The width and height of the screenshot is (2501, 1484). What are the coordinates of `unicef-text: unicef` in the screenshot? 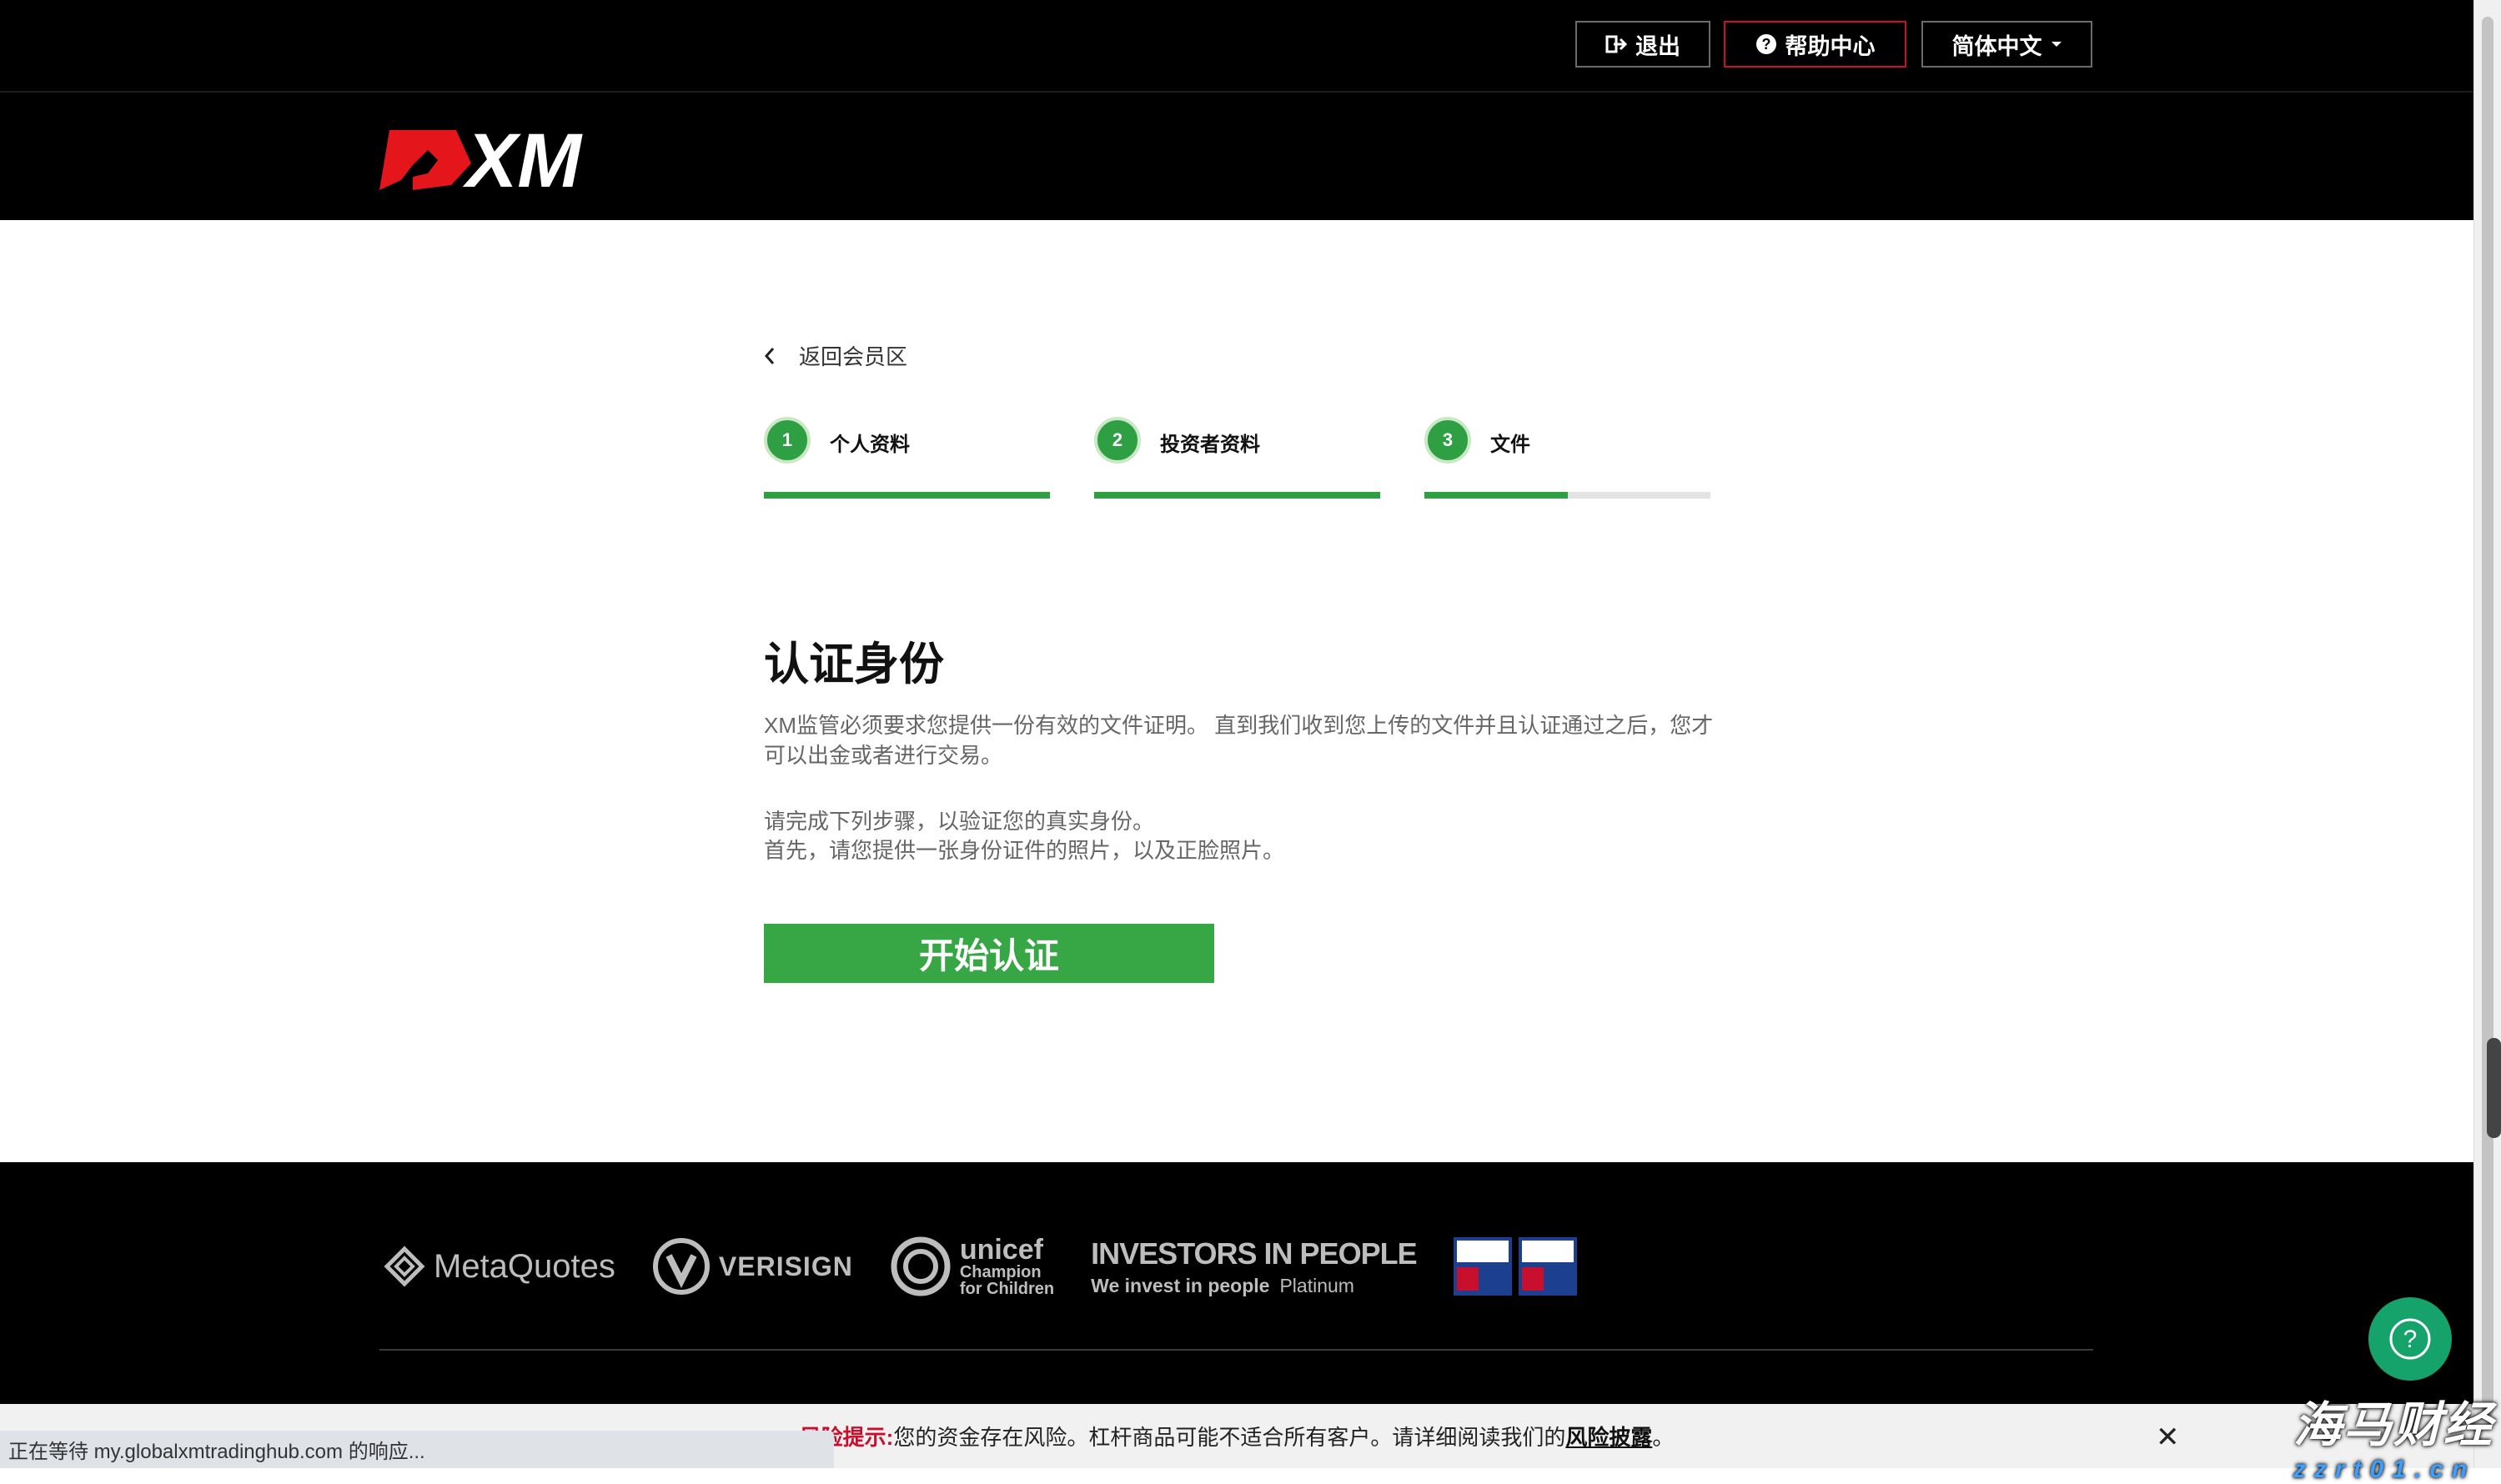 It's located at (1001, 1250).